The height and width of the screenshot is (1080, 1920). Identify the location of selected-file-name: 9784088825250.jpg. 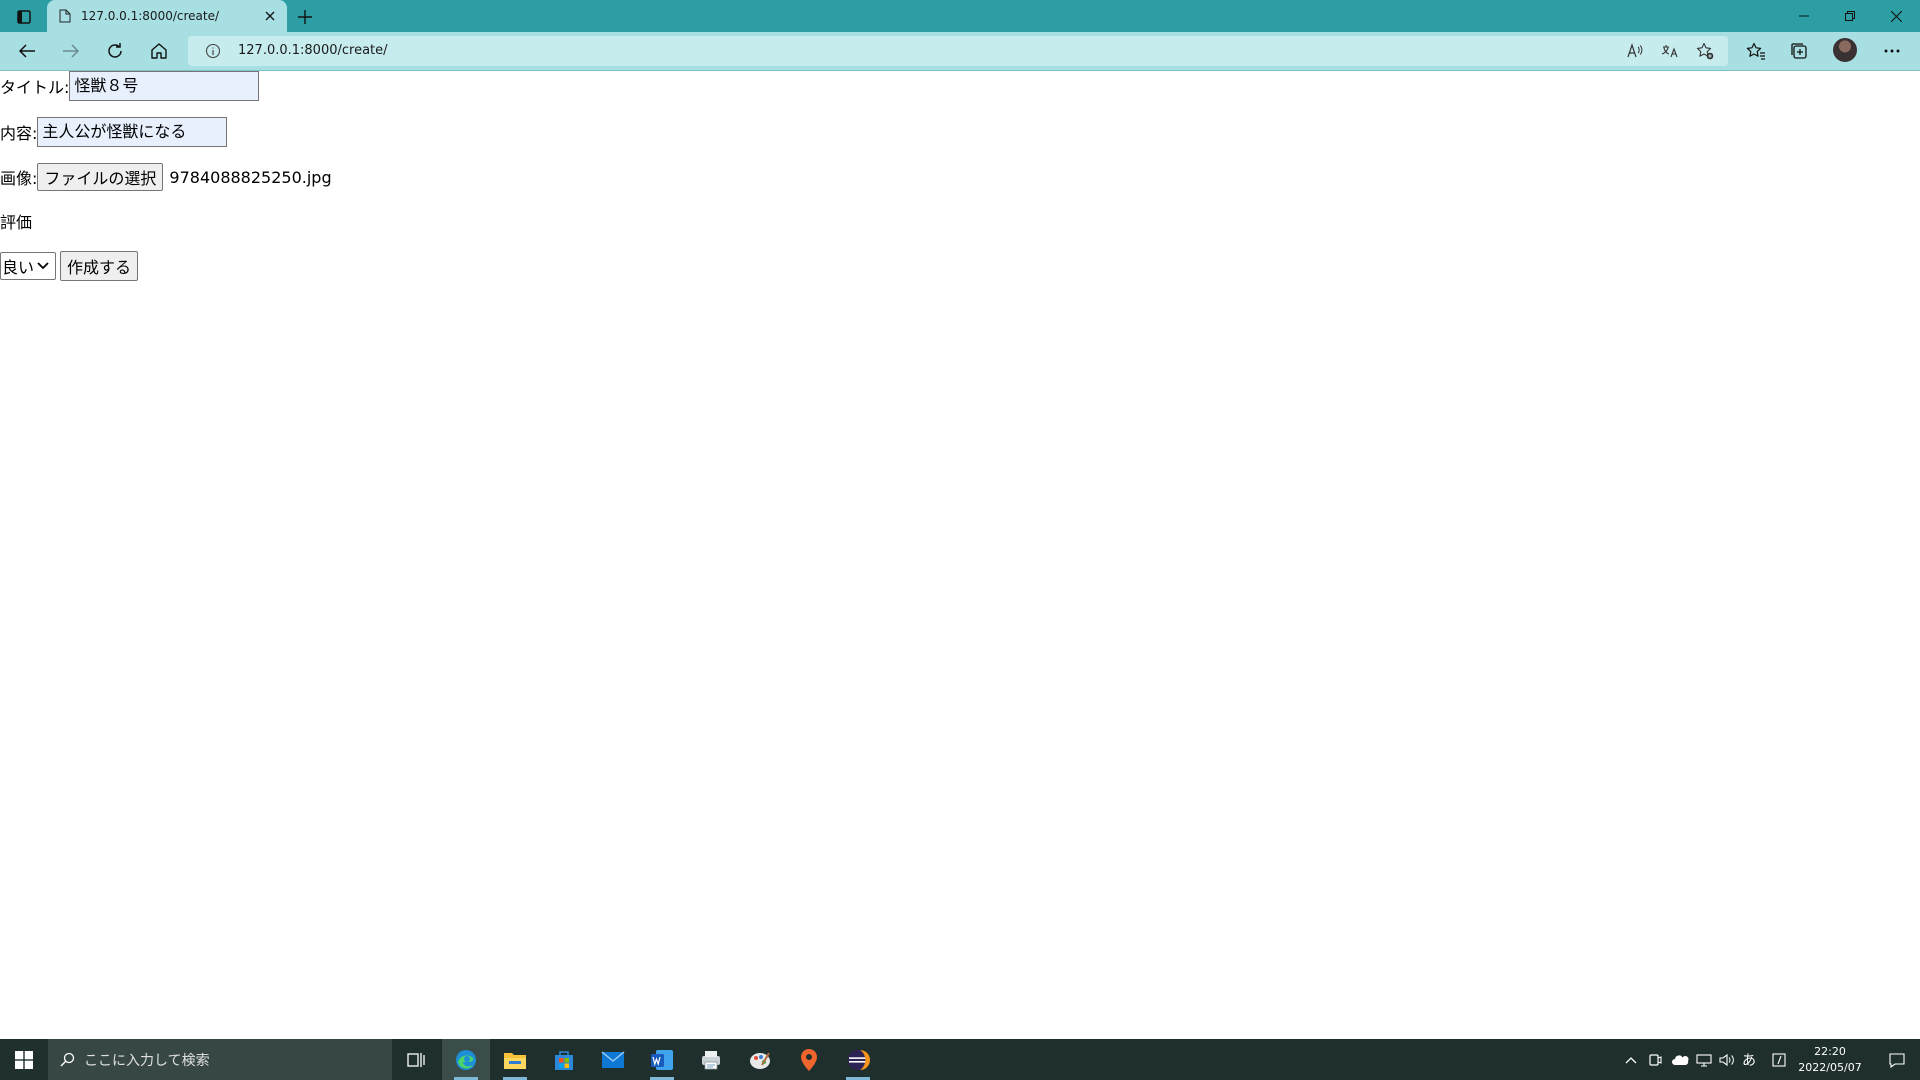
(250, 177).